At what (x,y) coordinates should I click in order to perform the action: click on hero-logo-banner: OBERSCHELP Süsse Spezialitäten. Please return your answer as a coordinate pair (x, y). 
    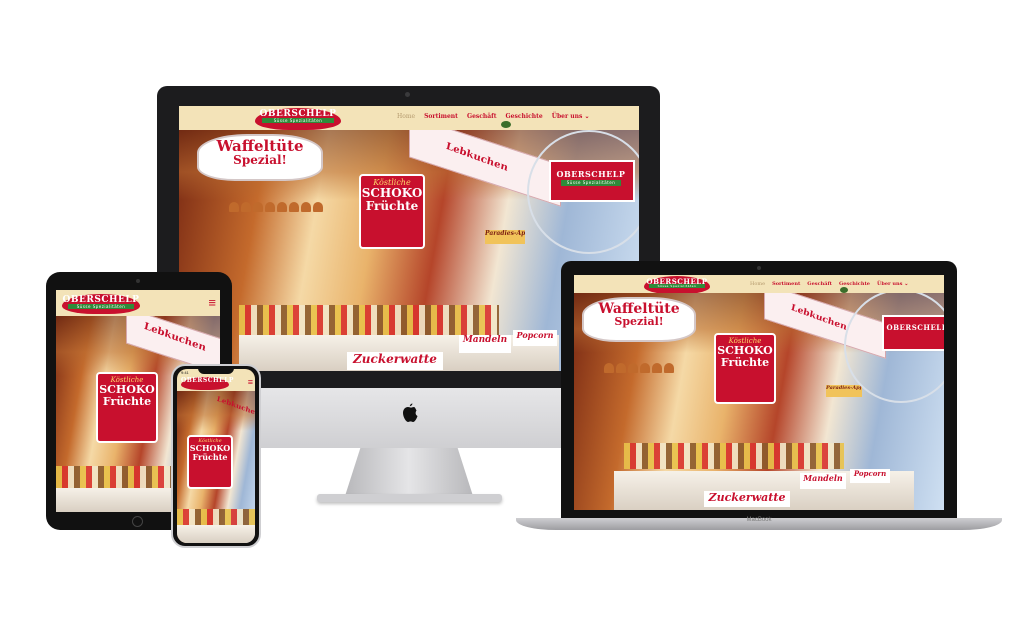
    Looking at the image, I should click on (592, 181).